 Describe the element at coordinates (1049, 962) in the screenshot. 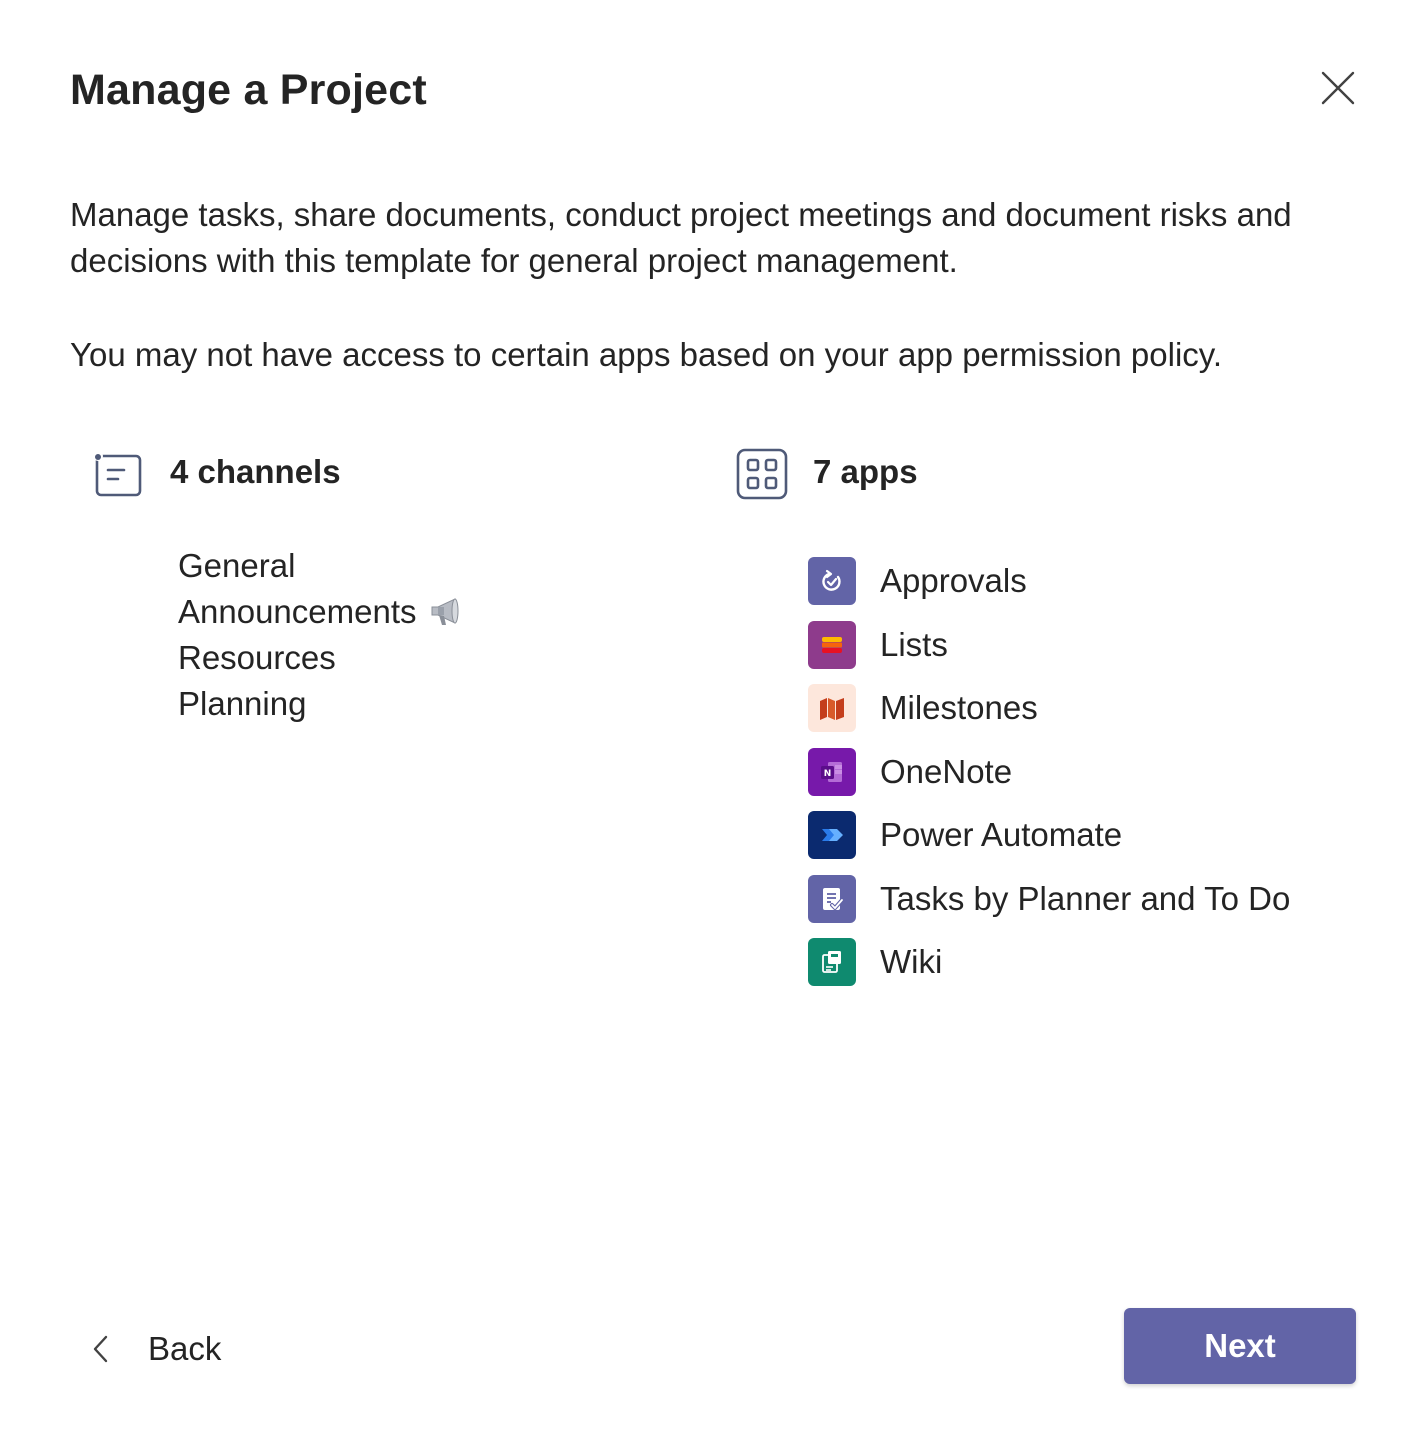

I see `app-item-wiki: Wiki` at that location.